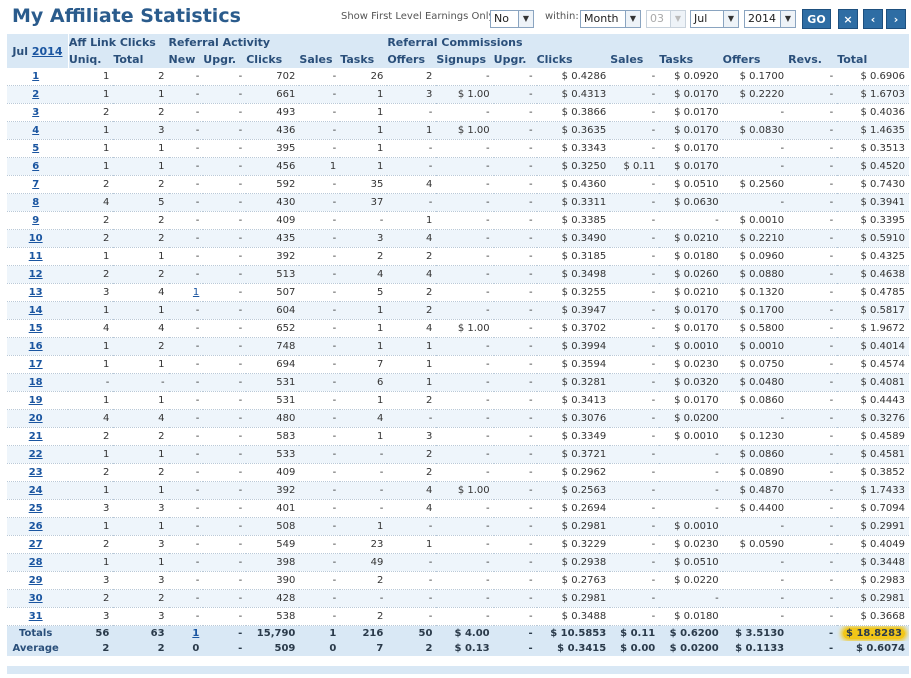 This screenshot has width=911, height=678. Describe the element at coordinates (186, 59) in the screenshot. I see `column-header: New` at that location.